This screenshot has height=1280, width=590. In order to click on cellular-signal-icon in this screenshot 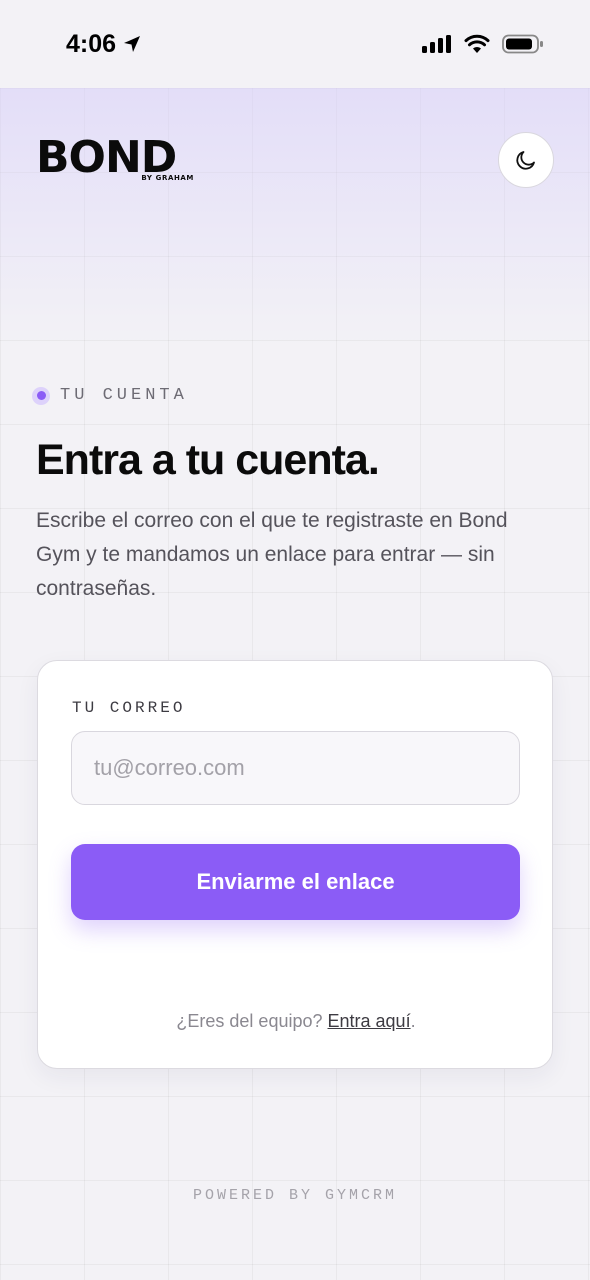, I will do `click(436, 44)`.